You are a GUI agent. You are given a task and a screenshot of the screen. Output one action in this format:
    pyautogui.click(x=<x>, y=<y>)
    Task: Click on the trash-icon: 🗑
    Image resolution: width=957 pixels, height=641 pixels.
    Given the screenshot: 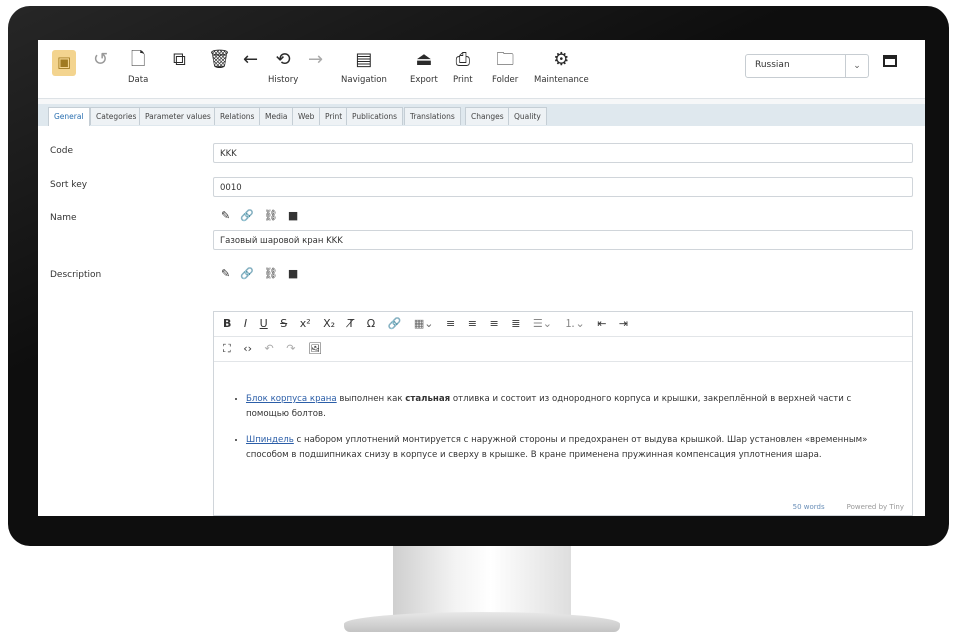 What is the action you would take?
    pyautogui.click(x=219, y=59)
    